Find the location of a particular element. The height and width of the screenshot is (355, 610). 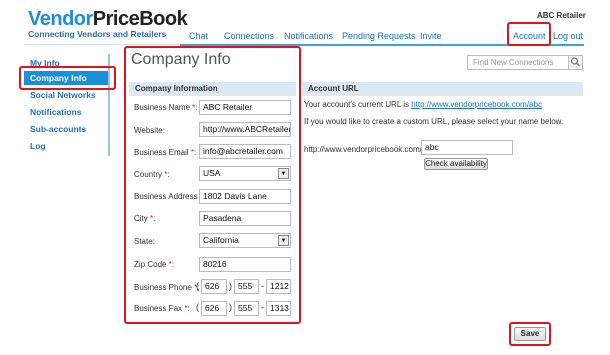

sidebar-item-notifications: Notifications is located at coordinates (66, 112).